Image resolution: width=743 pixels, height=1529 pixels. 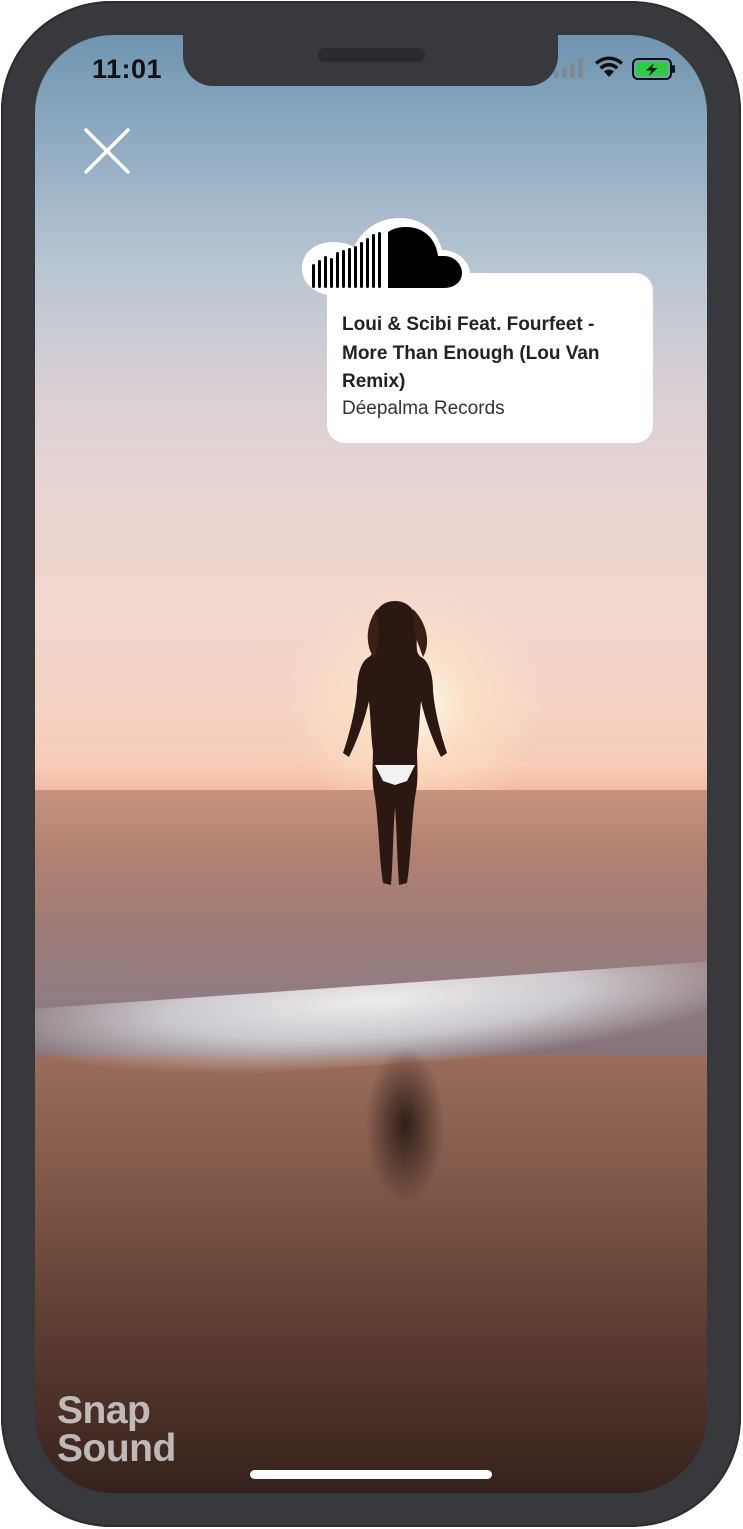 I want to click on record-label: Déepalma Records, so click(x=423, y=408).